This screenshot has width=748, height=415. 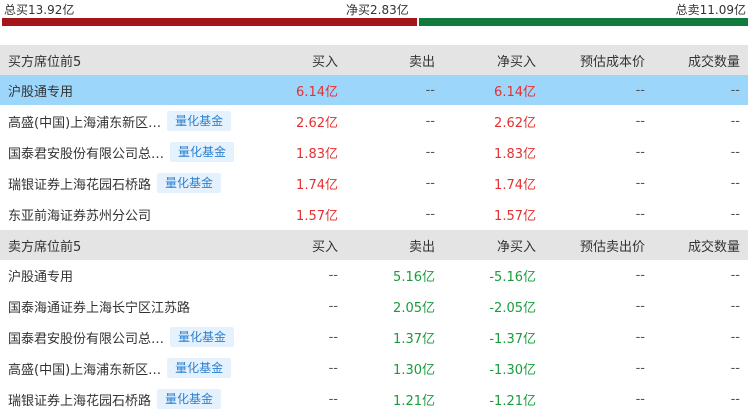 I want to click on sell-seat-row: 国泰海通证券上海长宁区江苏路 -- 2.05亿 -2.05亿 -- --, so click(x=374, y=306).